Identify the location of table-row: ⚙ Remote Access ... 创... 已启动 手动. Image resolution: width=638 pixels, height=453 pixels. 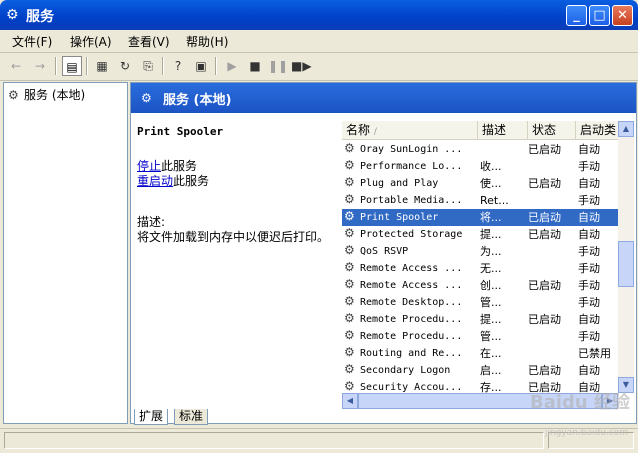
(480, 285).